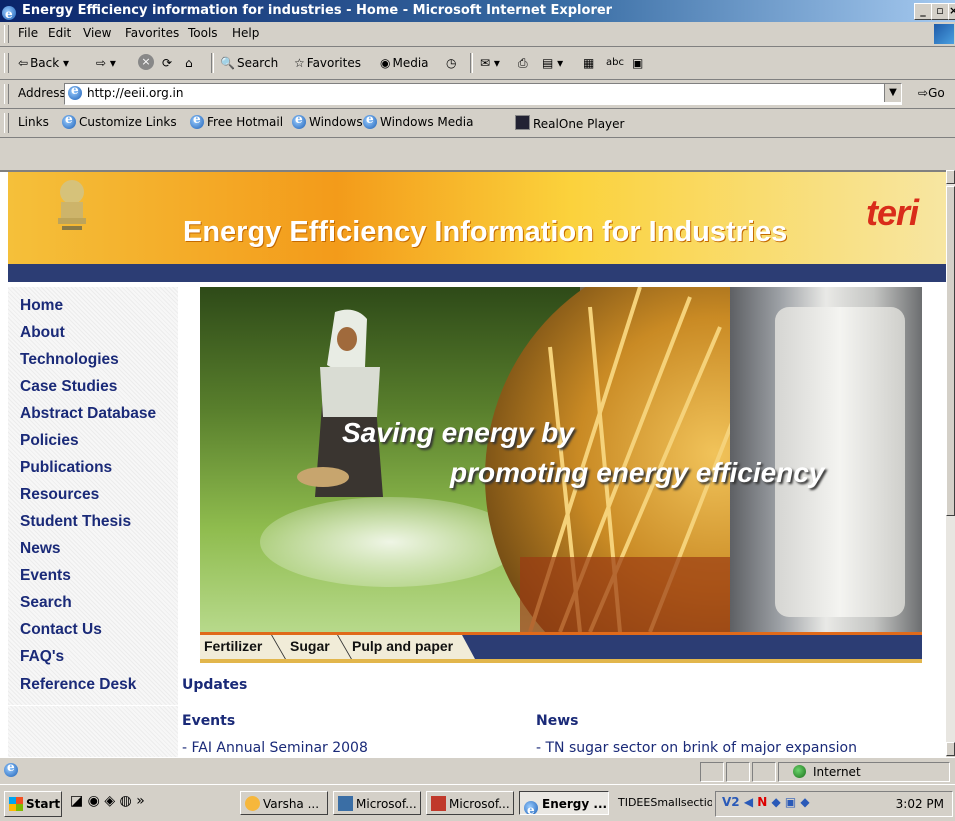  Describe the element at coordinates (950, 177) in the screenshot. I see `scroll-up-button` at that location.